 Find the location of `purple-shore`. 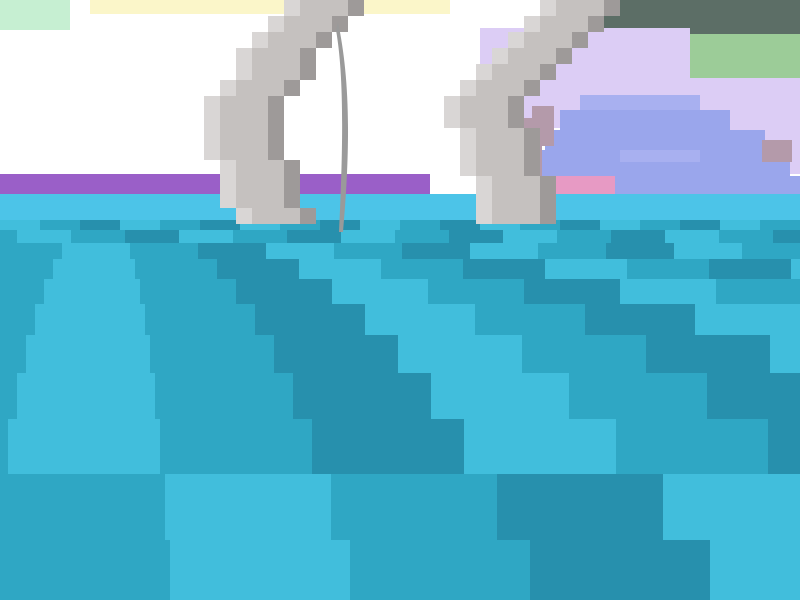

purple-shore is located at coordinates (215, 185).